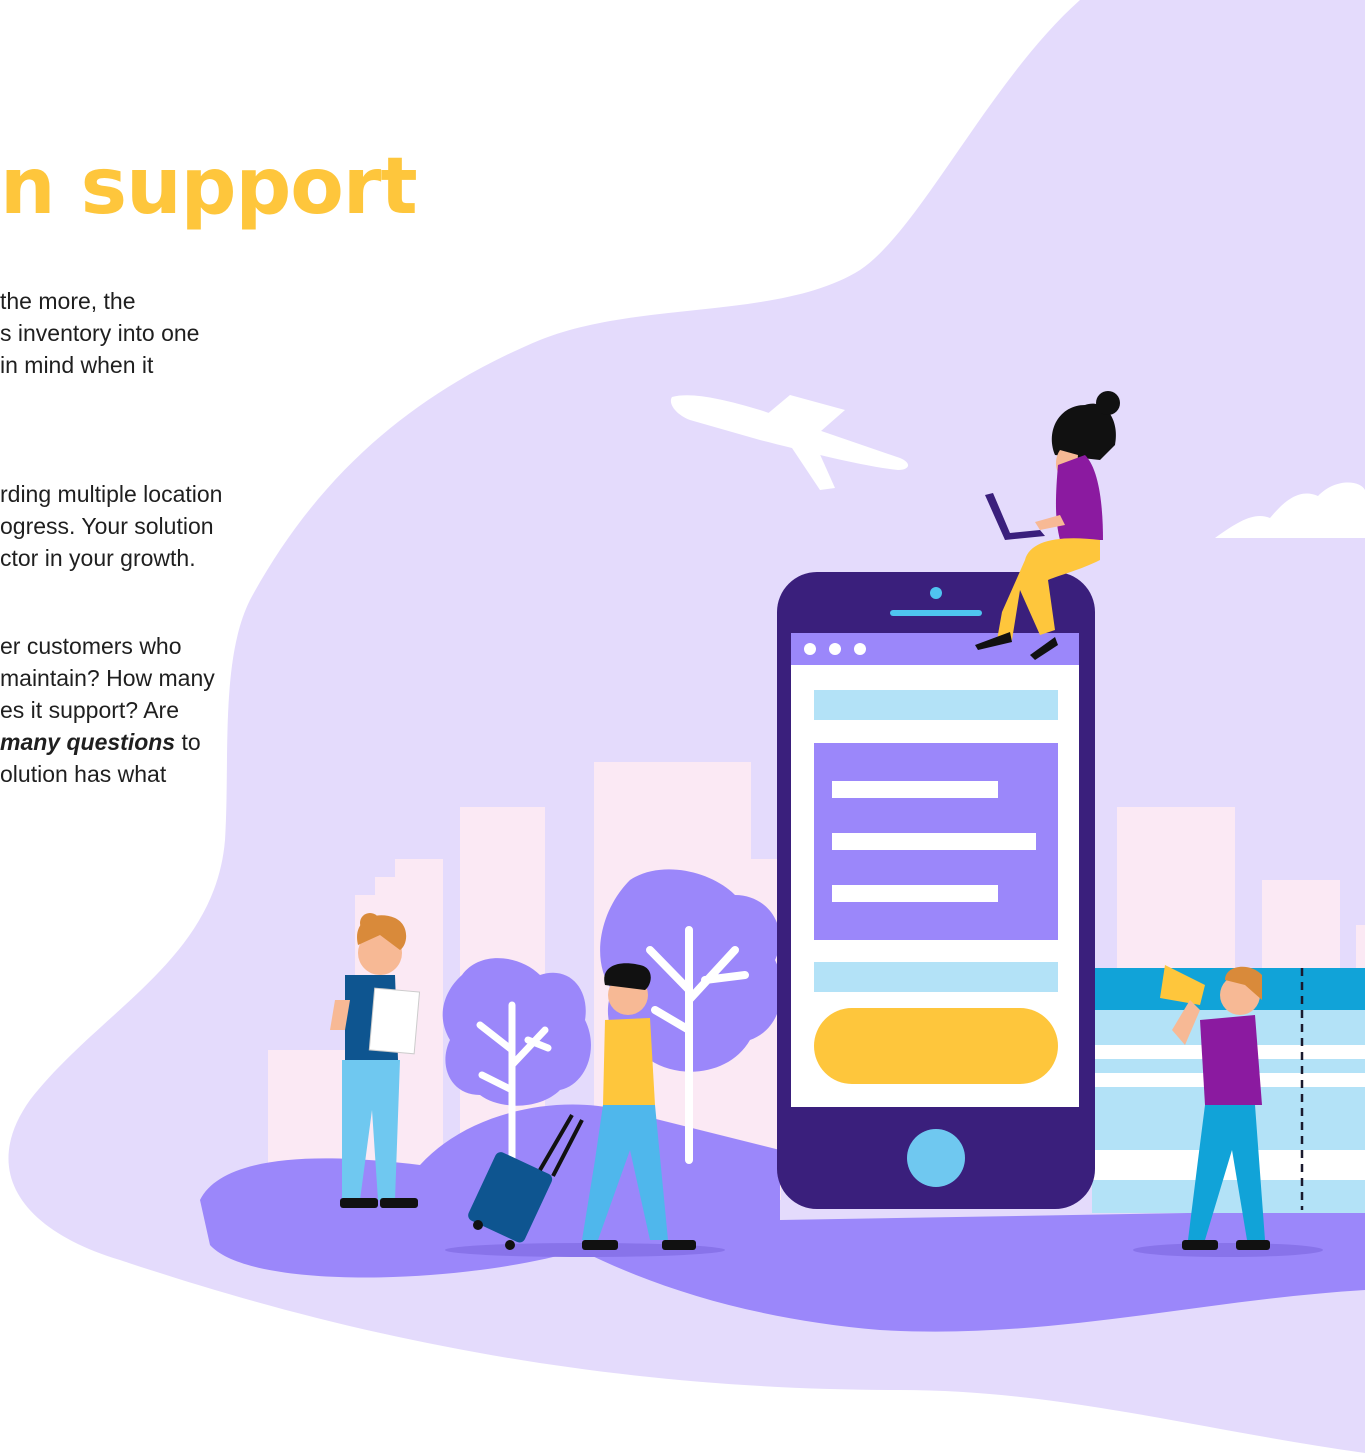 This screenshot has height=1453, width=1365. I want to click on phone-icon, so click(936, 890).